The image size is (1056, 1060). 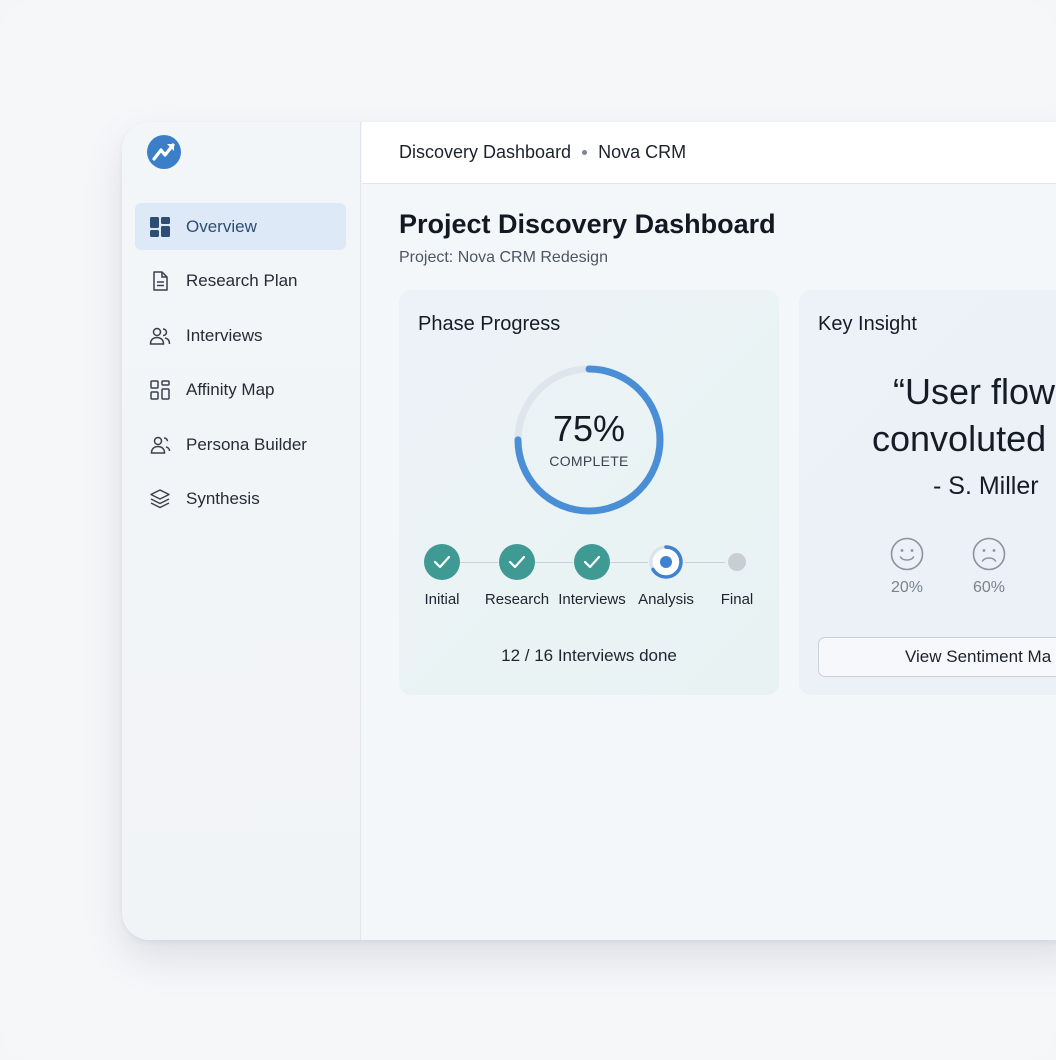 What do you see at coordinates (160, 445) in the screenshot?
I see `persona-icon` at bounding box center [160, 445].